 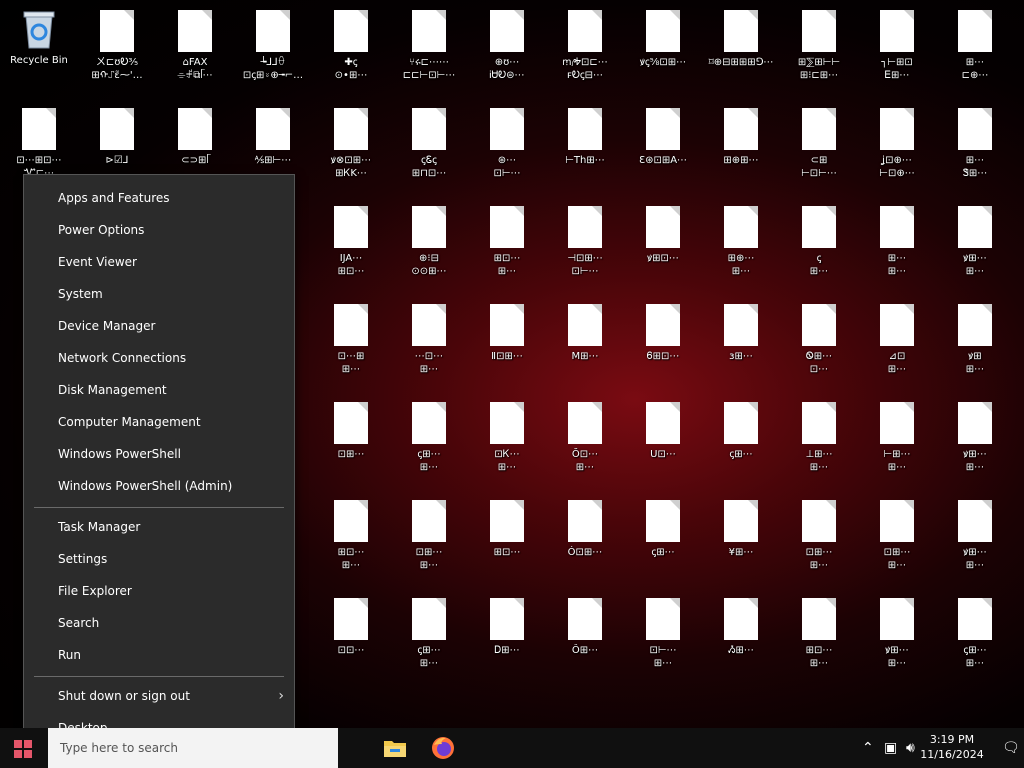 I want to click on desktop-file: ⋯⊡⋯ ⊞⋯, so click(x=429, y=342).